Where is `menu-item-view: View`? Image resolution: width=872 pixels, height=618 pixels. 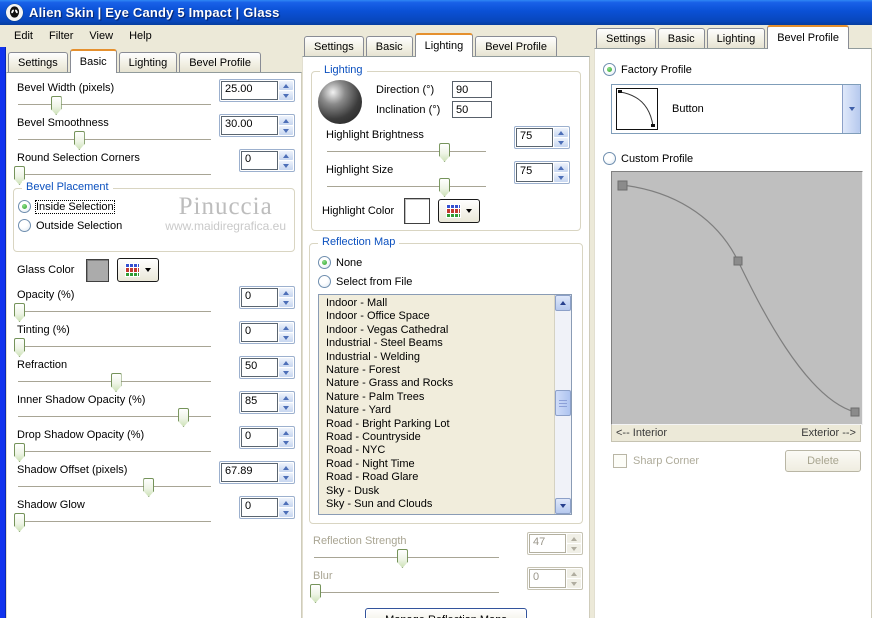
menu-item-view: View is located at coordinates (101, 36).